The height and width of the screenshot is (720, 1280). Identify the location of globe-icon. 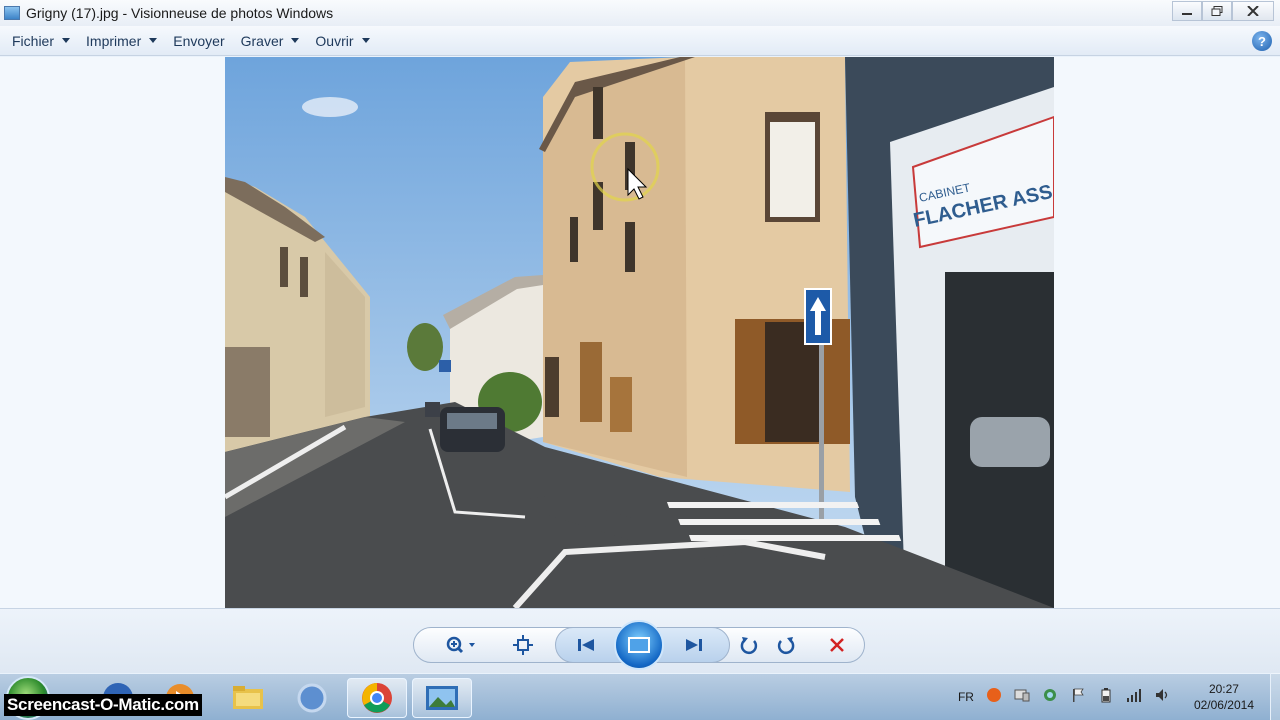
(312, 698).